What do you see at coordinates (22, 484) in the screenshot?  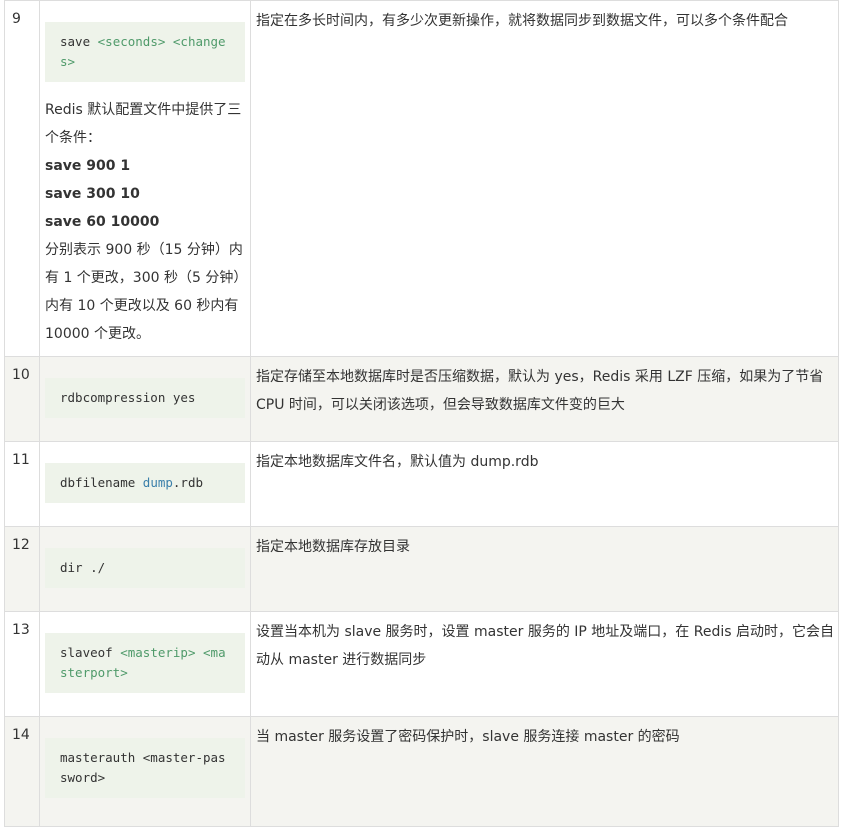 I see `row-number-cell: 11` at bounding box center [22, 484].